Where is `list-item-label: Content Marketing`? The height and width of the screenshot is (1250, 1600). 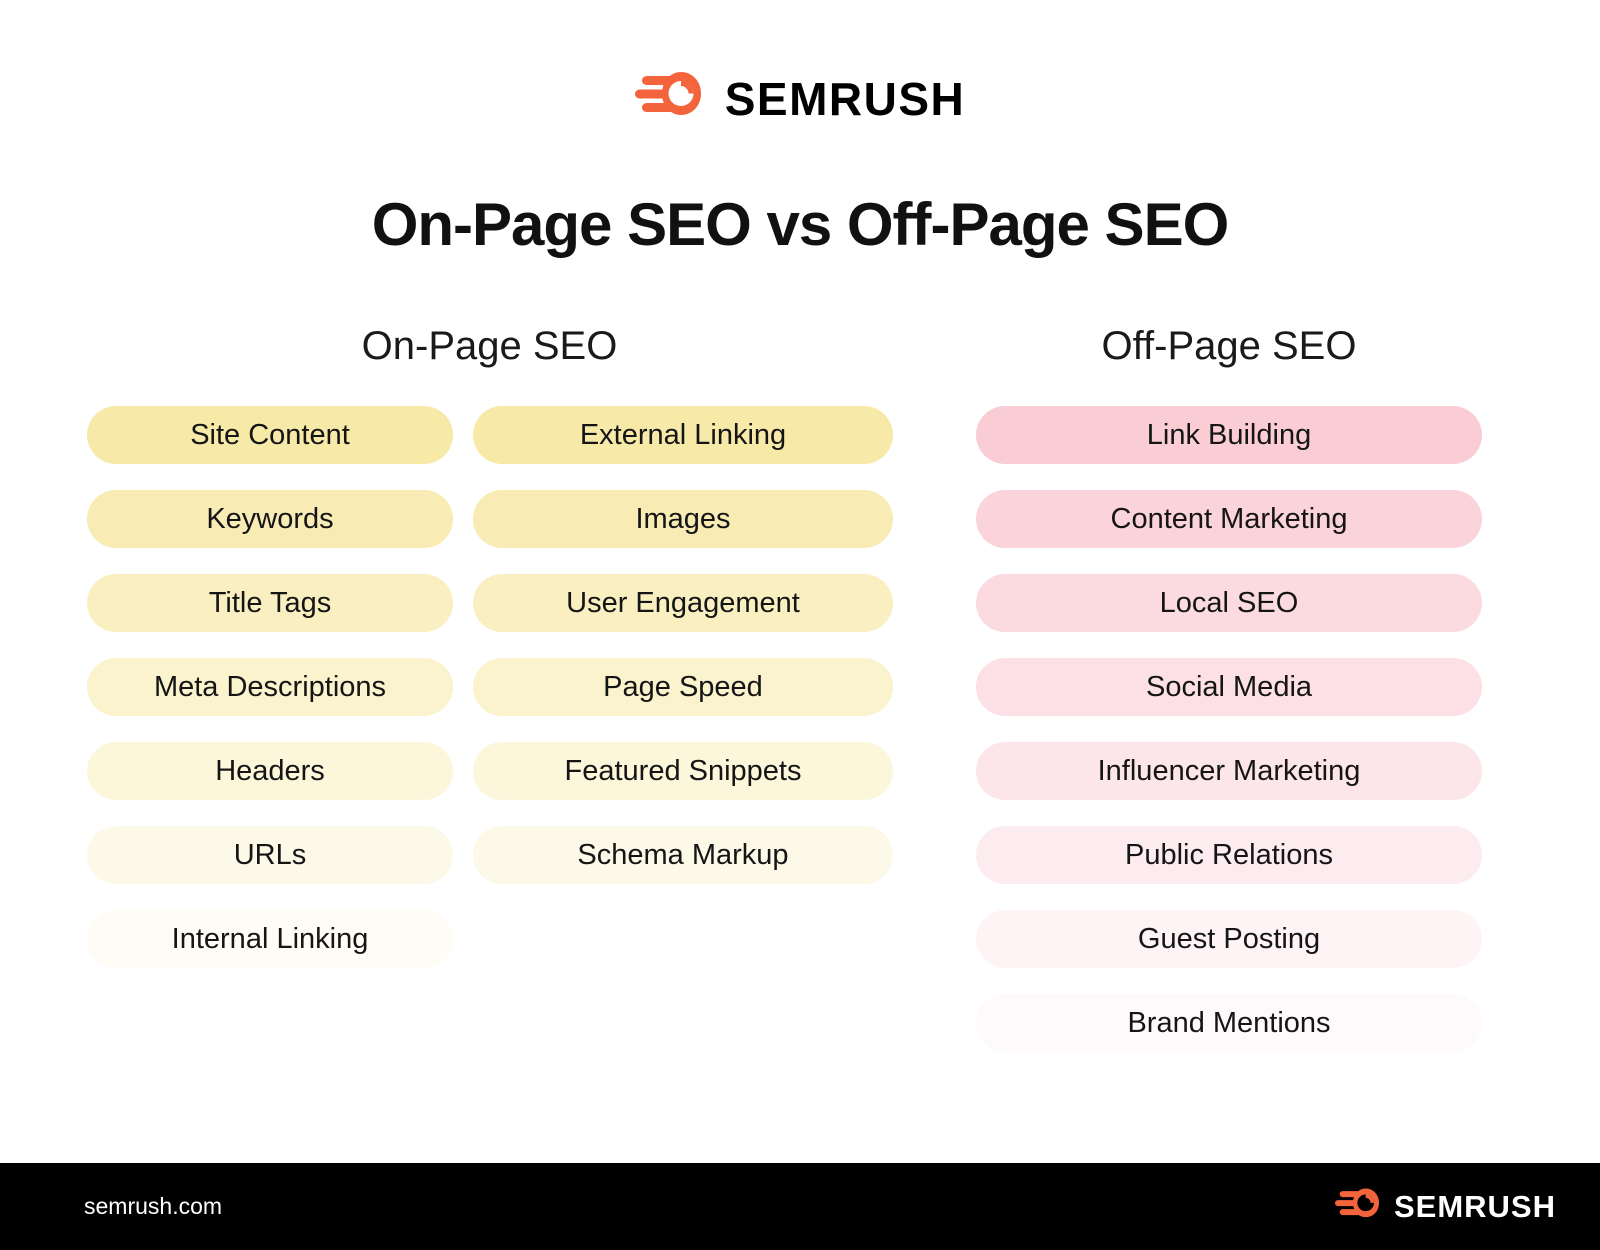 list-item-label: Content Marketing is located at coordinates (1229, 518).